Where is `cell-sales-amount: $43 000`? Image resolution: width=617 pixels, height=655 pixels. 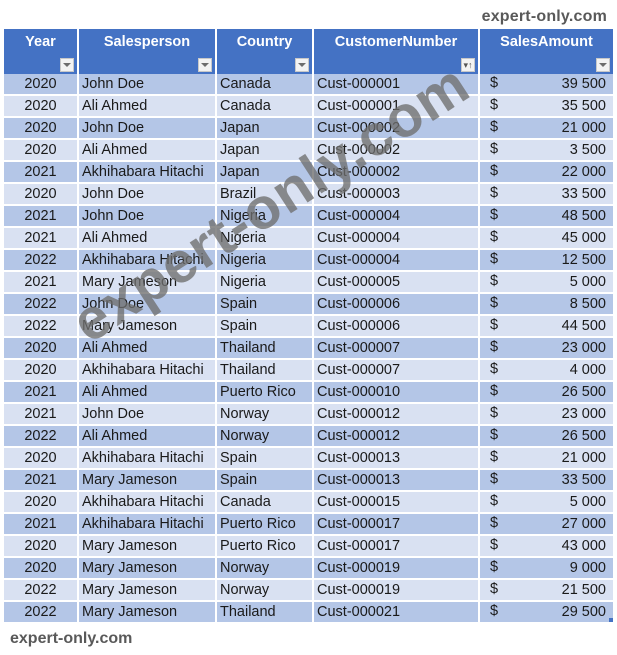 cell-sales-amount: $43 000 is located at coordinates (546, 546).